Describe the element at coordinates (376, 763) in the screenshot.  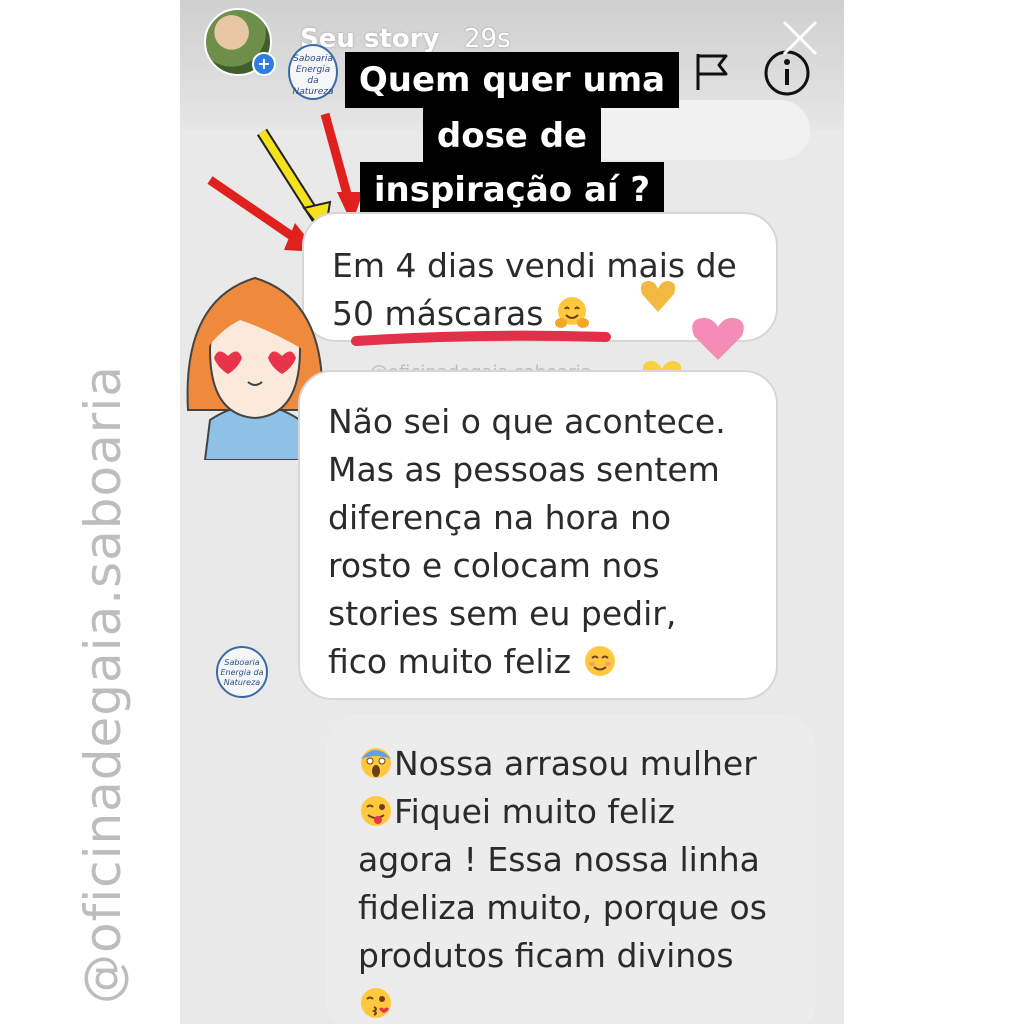
I see `screaming-face-emoji-icon` at that location.